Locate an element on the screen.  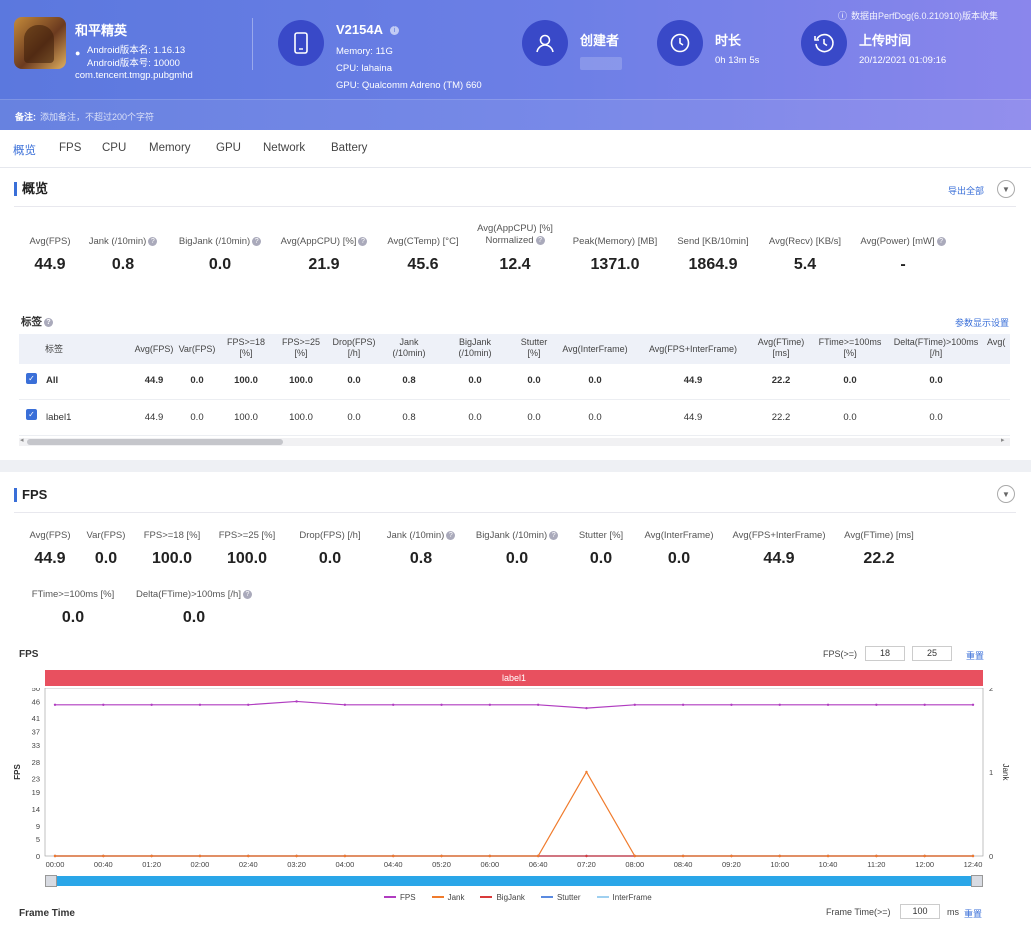
frame-time-input: 100 is located at coordinates (920, 911).